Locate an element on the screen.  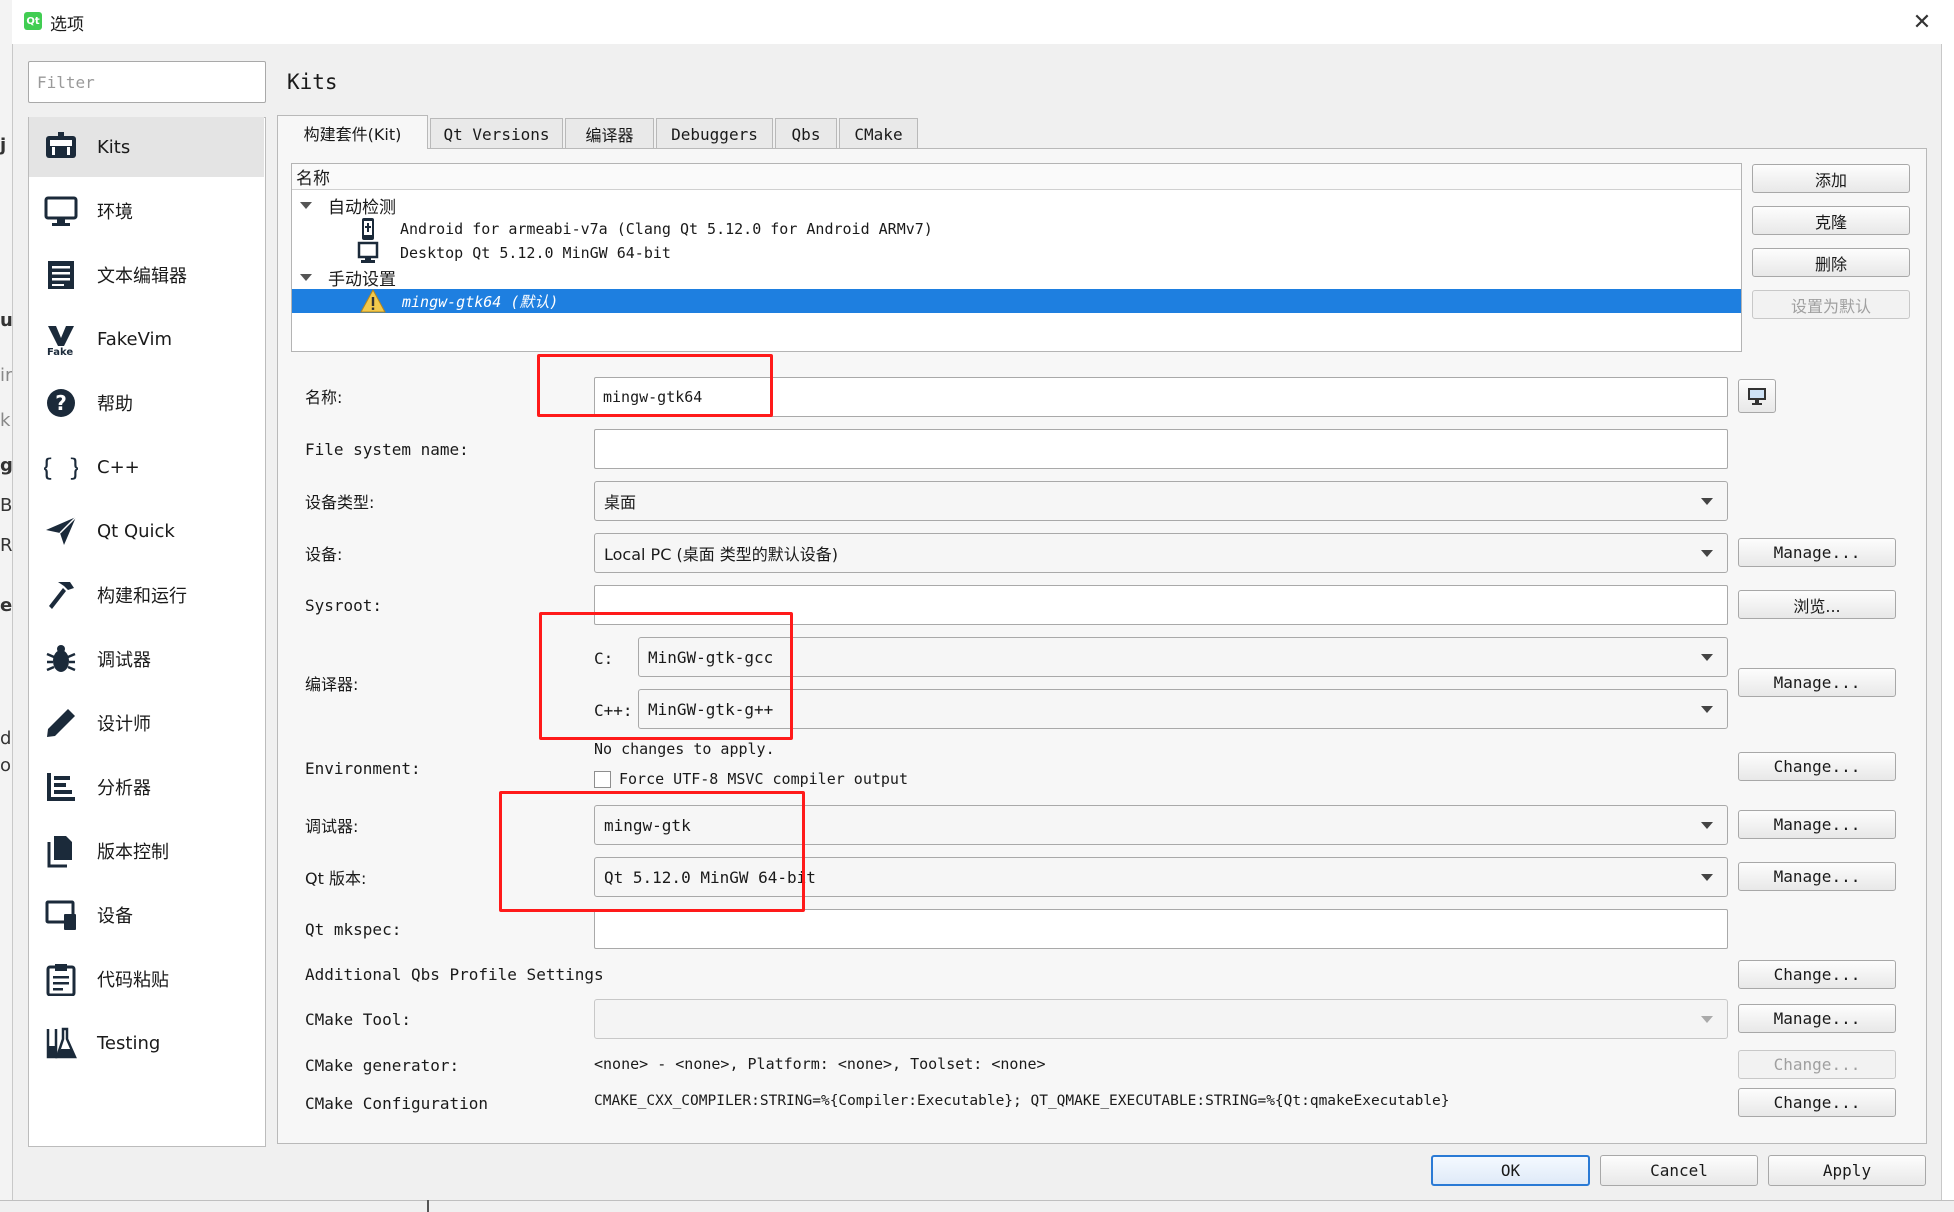
collapse-arrow-icon is located at coordinates (306, 277).